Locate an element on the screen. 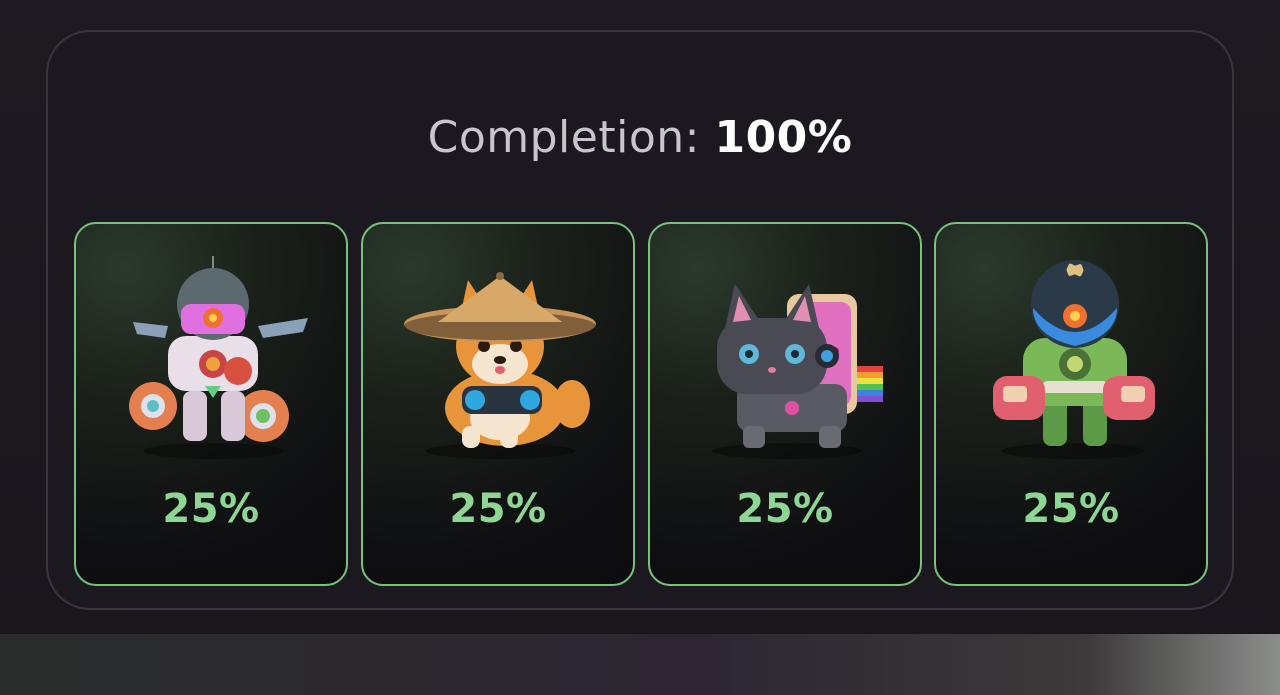  completion-title: Completion: 100% is located at coordinates (640, 138).